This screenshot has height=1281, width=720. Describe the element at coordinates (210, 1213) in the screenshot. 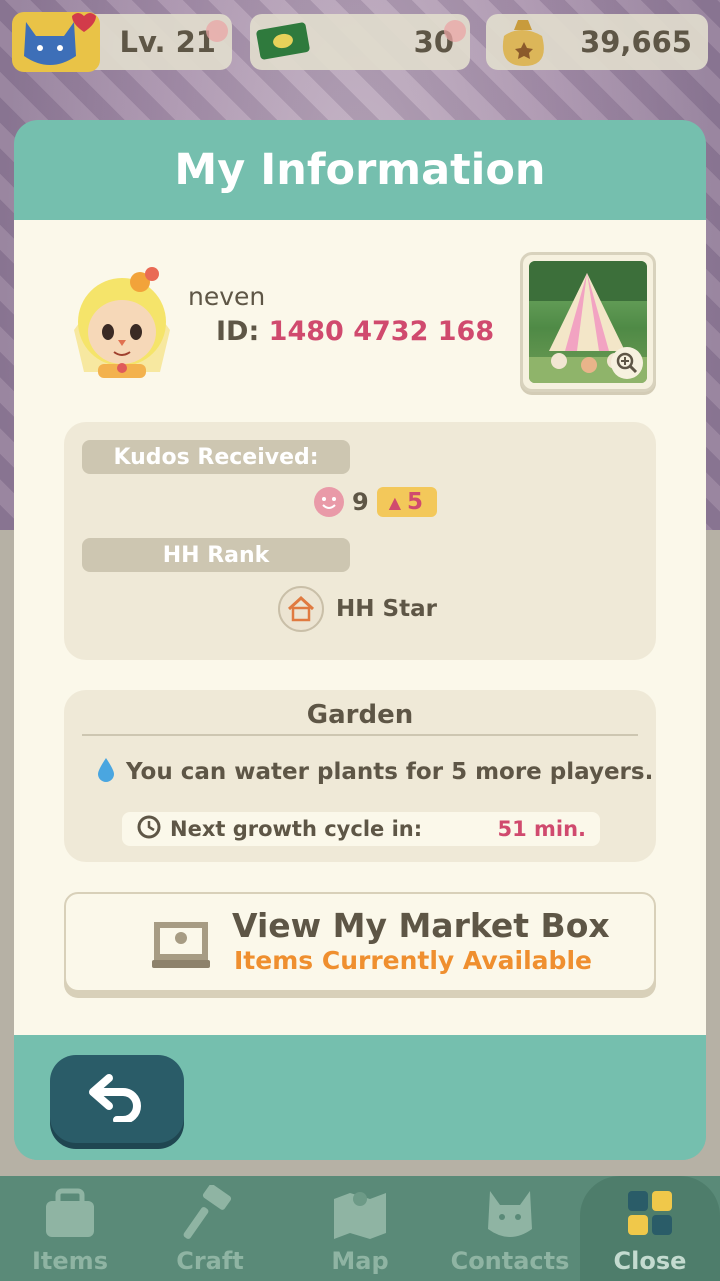

I see `hammer-icon` at that location.